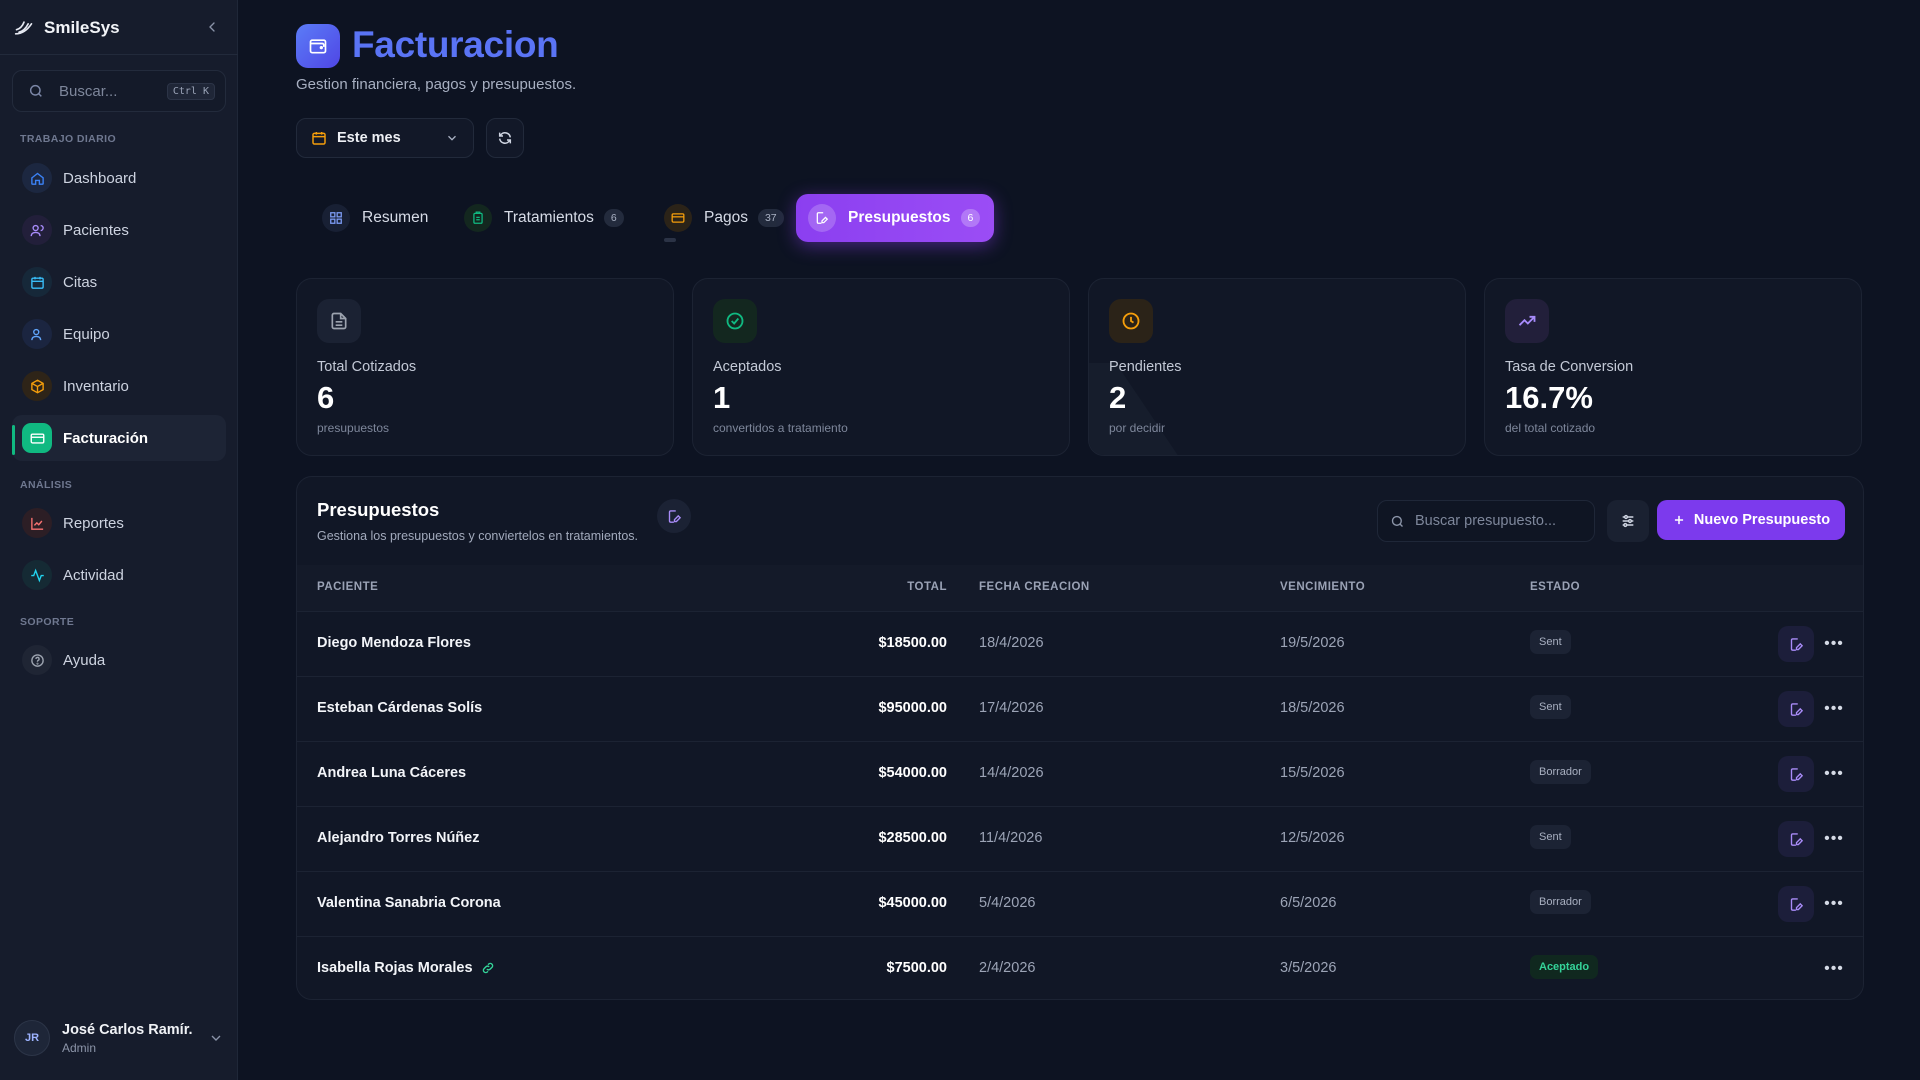 Image resolution: width=1920 pixels, height=1080 pixels. Describe the element at coordinates (127, 1038) in the screenshot. I see `user-info: José Carlos Ramír... Admin` at that location.